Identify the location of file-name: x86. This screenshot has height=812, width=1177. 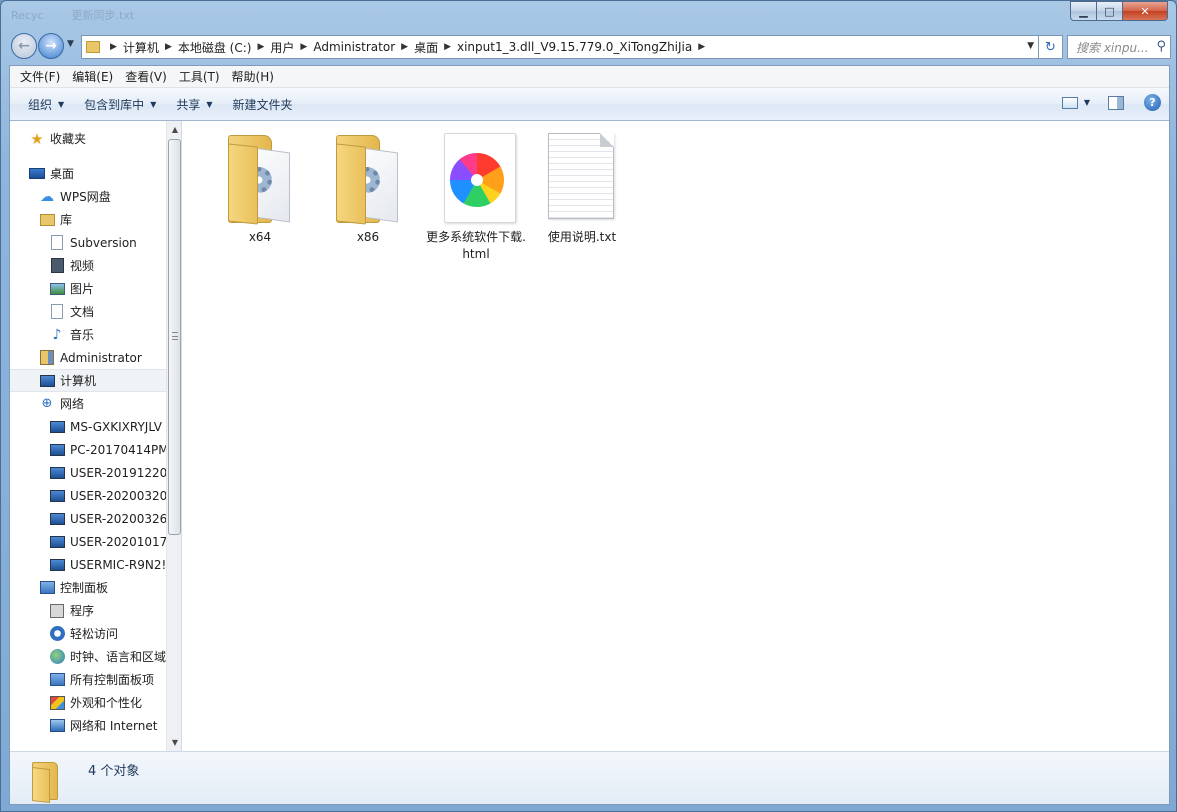
(368, 237).